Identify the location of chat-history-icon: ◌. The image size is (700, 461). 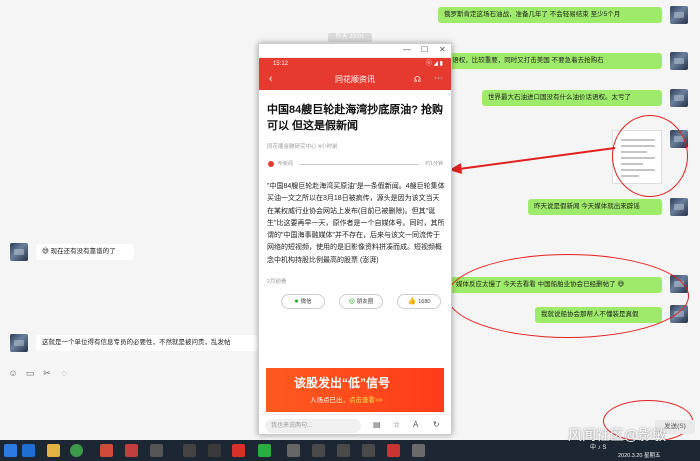
(64, 373).